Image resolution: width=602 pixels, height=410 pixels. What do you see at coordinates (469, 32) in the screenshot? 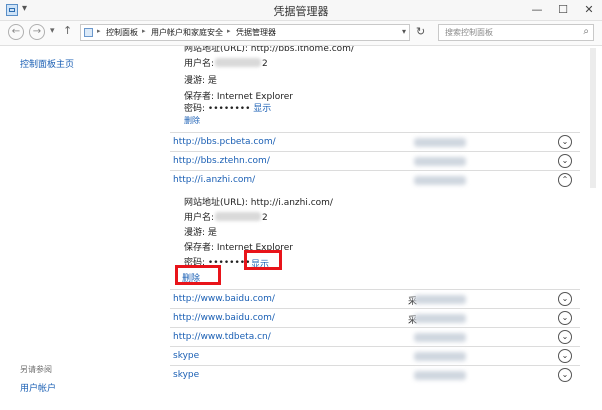
I see `search-placeholder: 搜索控制面板` at bounding box center [469, 32].